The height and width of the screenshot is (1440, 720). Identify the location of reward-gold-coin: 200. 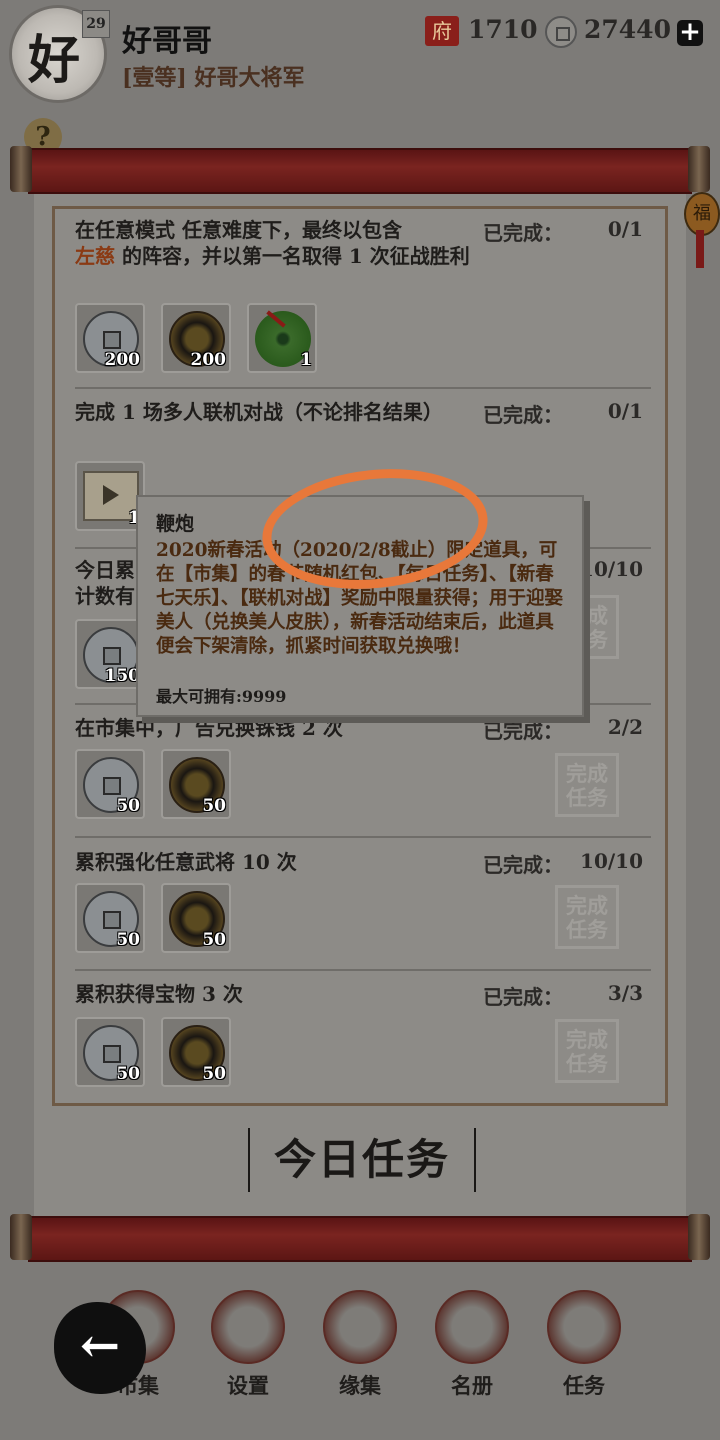
(196, 338).